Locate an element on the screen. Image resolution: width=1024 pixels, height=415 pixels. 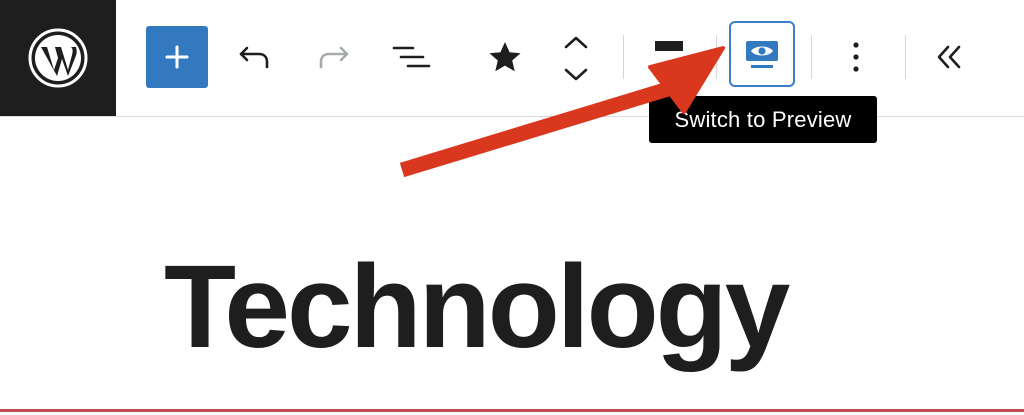
more-vertical-icon is located at coordinates (856, 57).